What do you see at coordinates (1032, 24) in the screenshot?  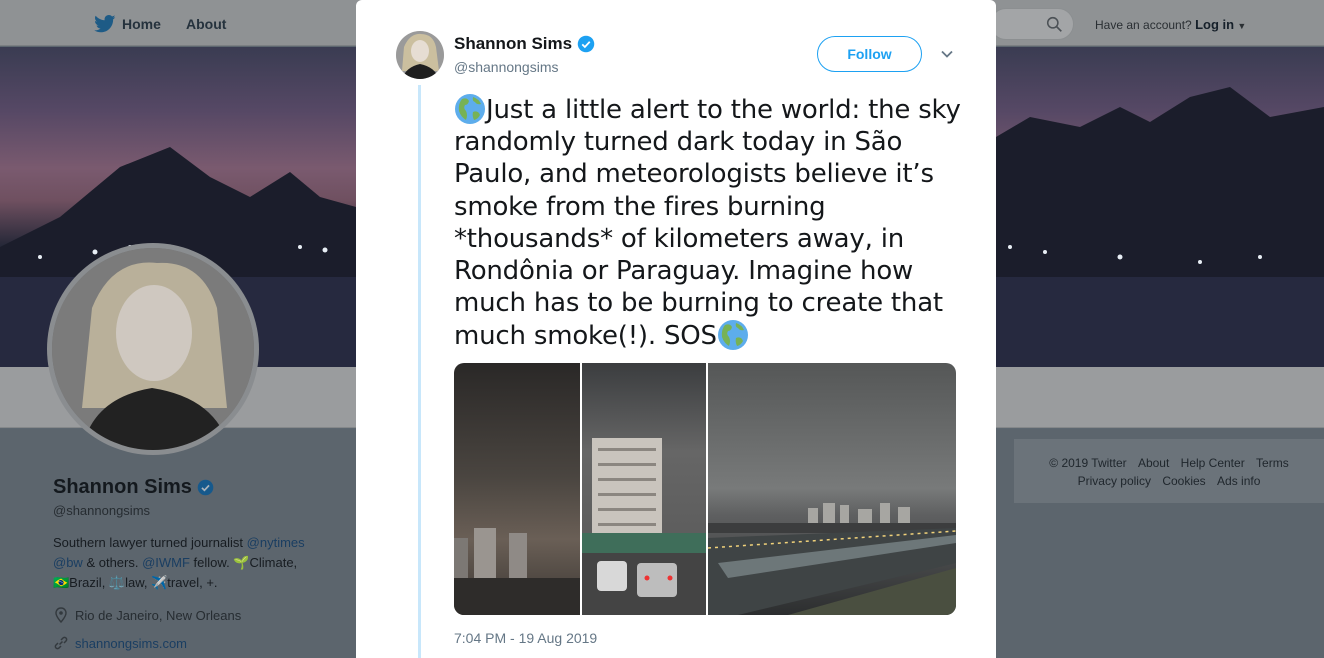 I see `search-input` at bounding box center [1032, 24].